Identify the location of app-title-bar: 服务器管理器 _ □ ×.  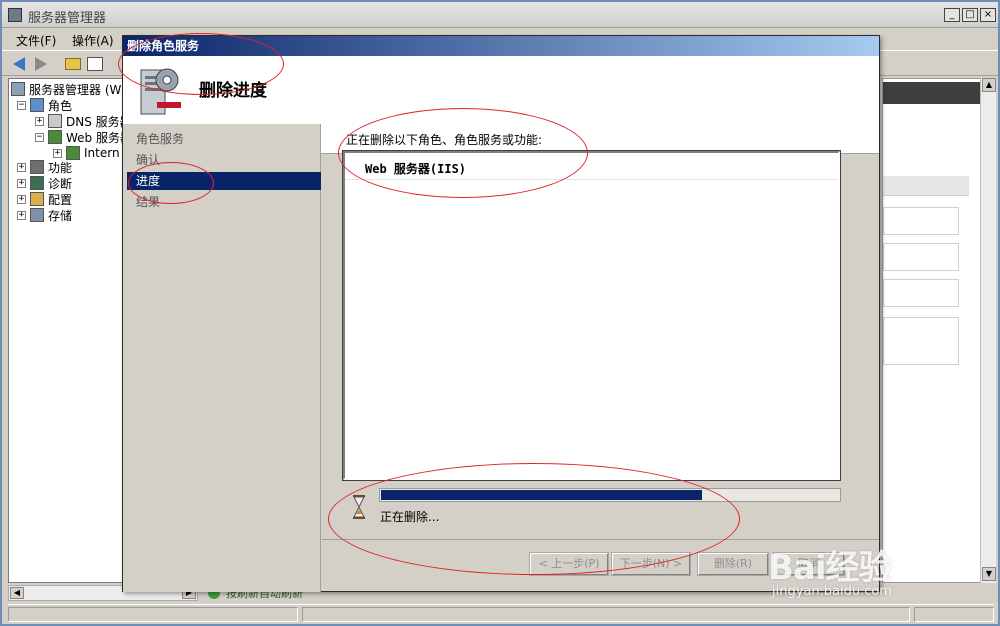
(500, 15).